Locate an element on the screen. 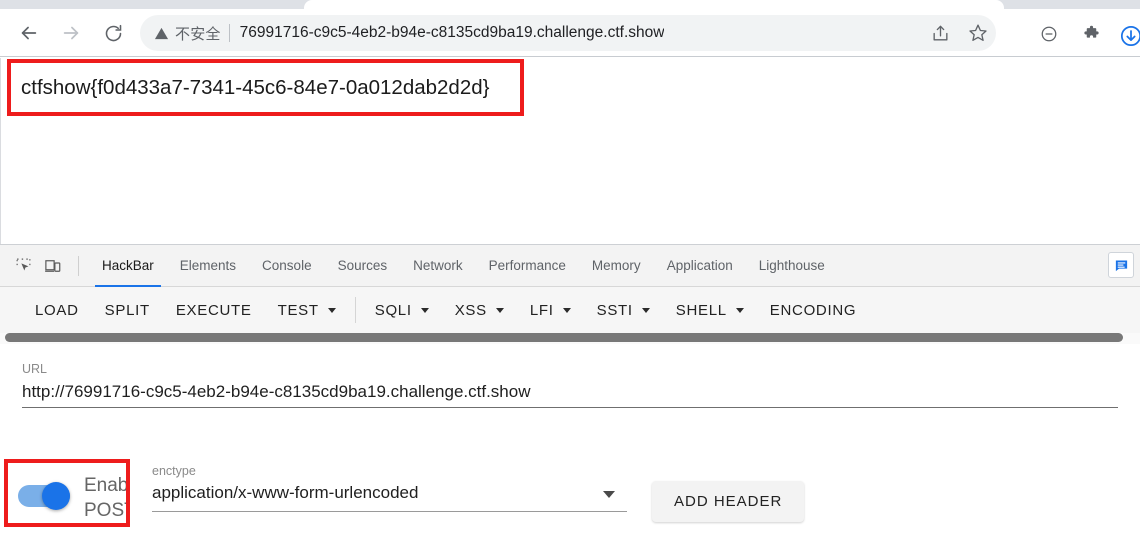 The height and width of the screenshot is (537, 1140). tab-application: Application is located at coordinates (700, 266).